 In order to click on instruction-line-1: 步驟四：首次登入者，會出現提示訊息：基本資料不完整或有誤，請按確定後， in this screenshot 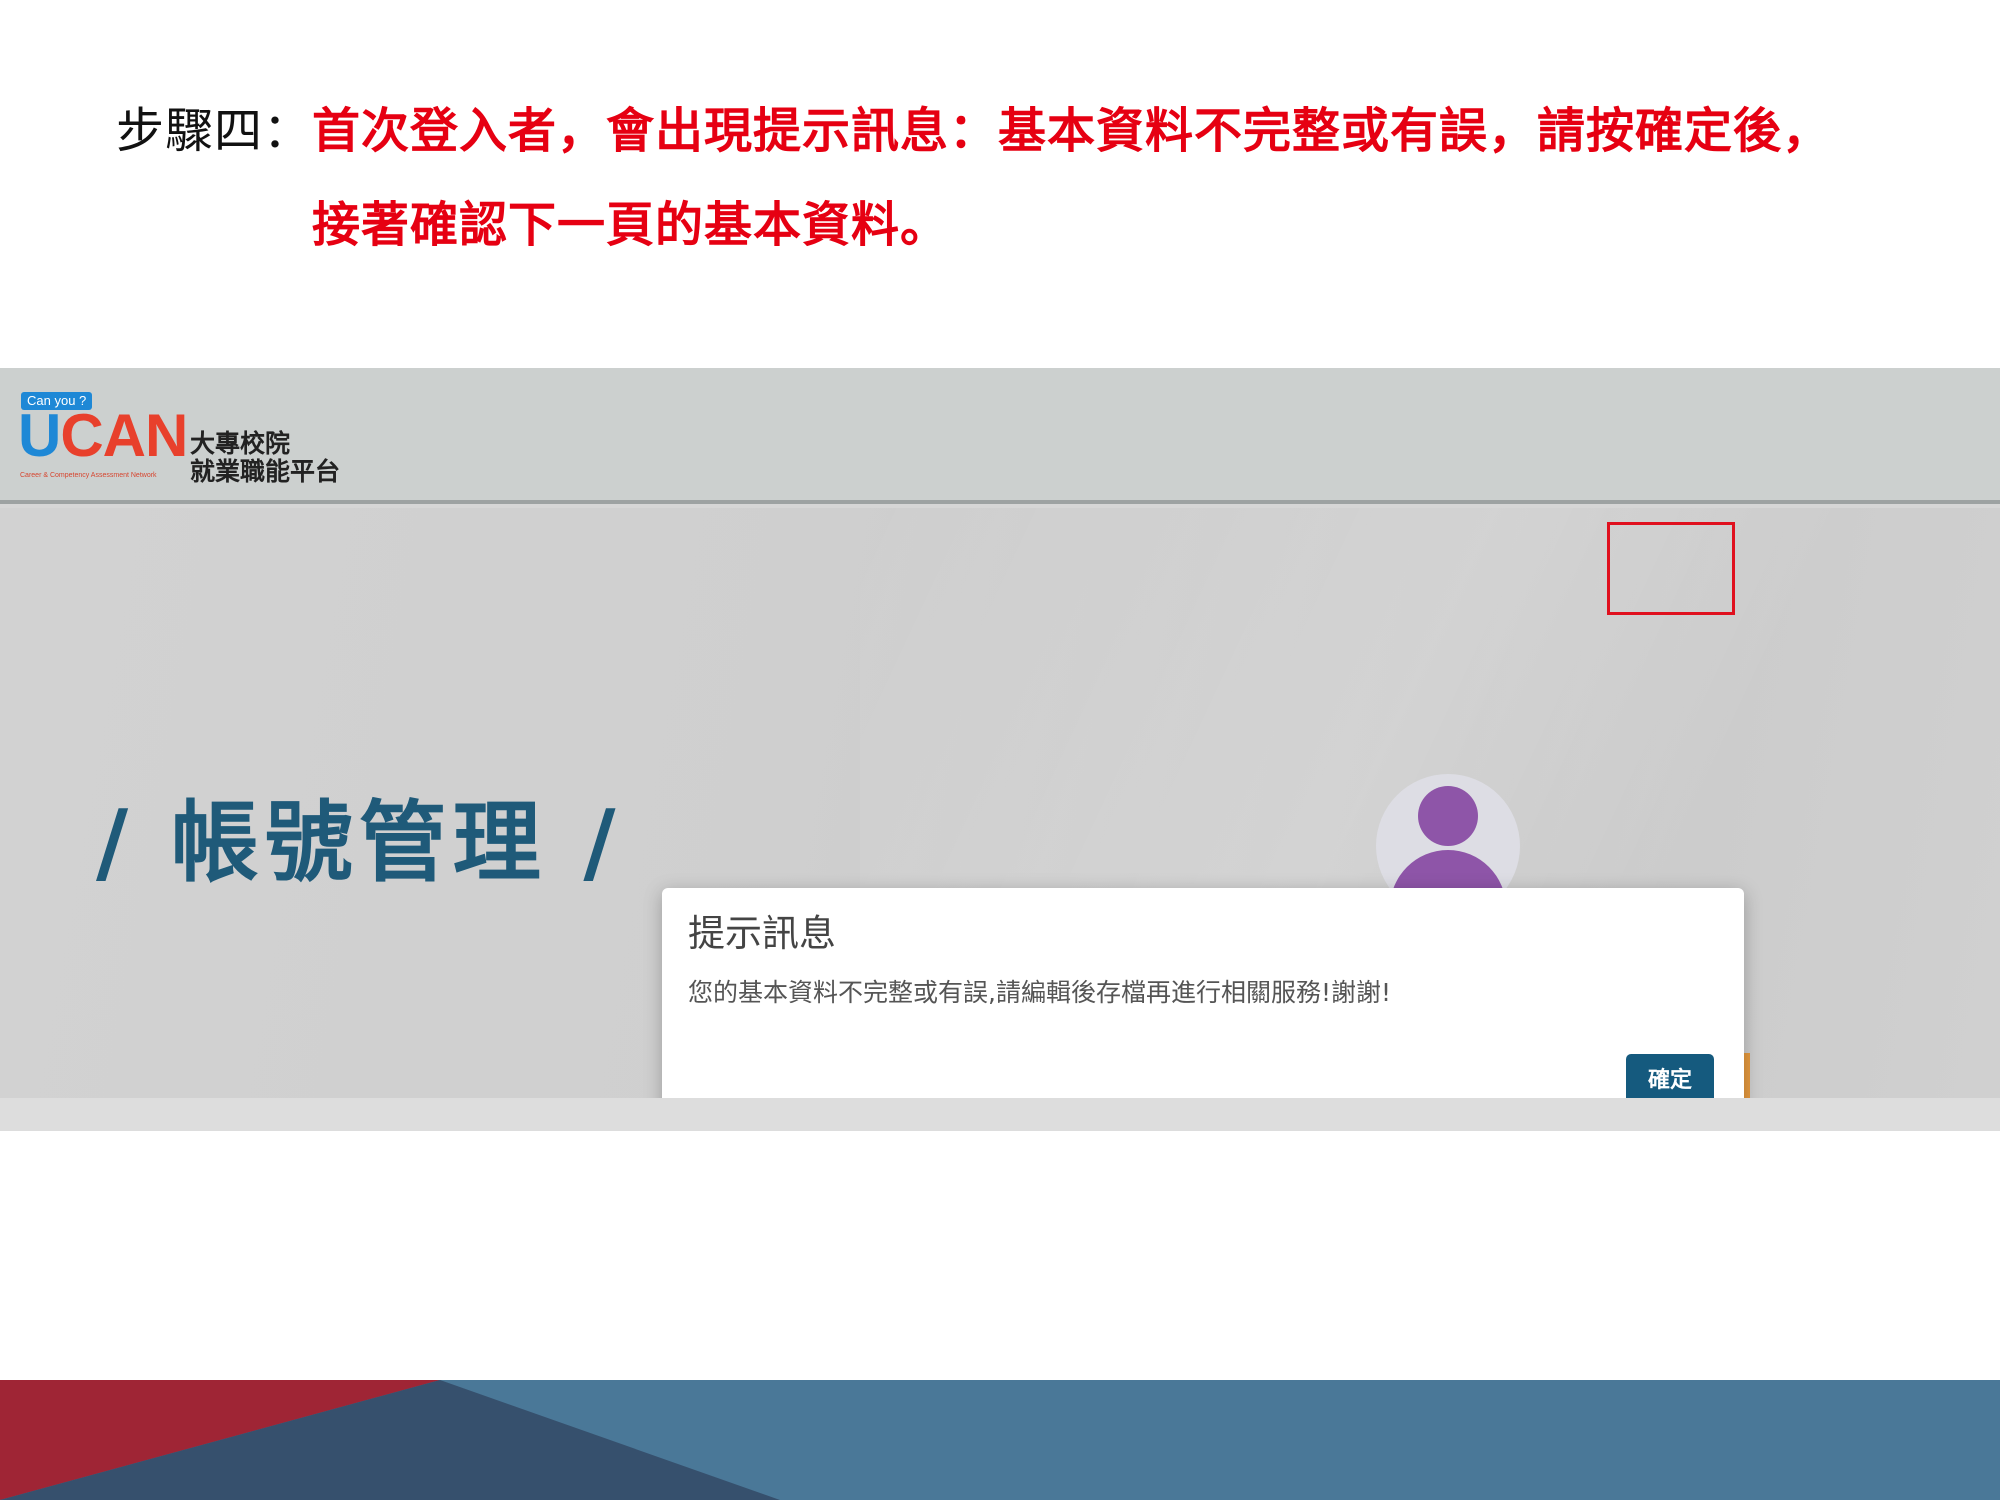, I will do `click(973, 131)`.